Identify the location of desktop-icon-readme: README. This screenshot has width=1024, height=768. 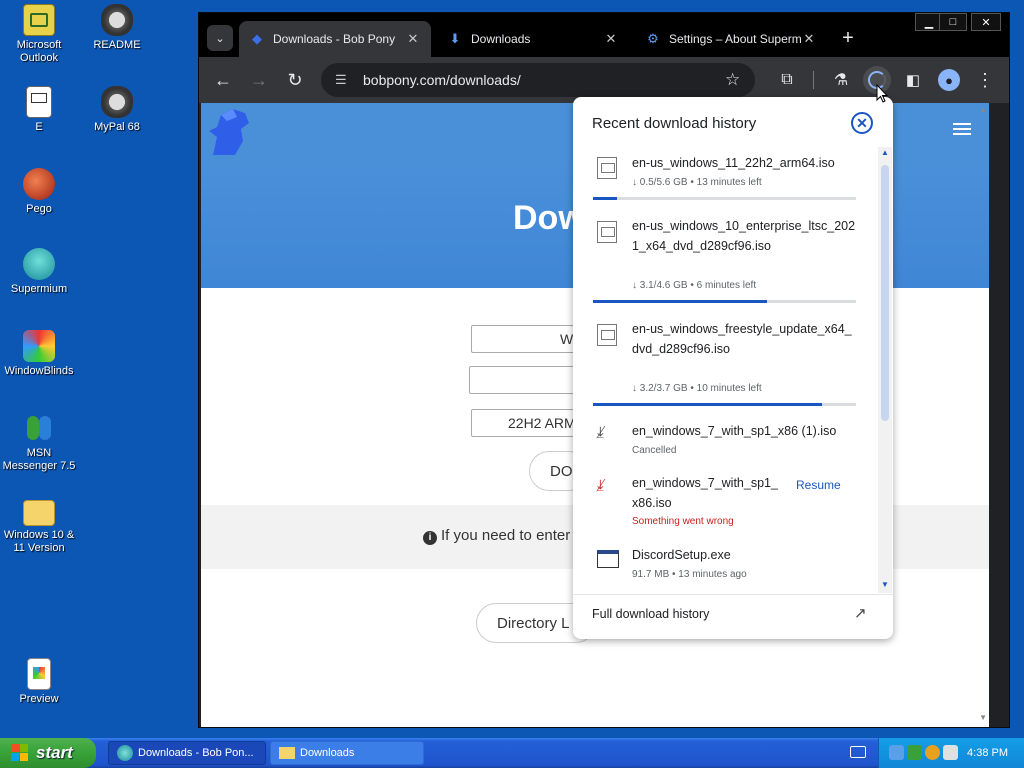
(117, 28).